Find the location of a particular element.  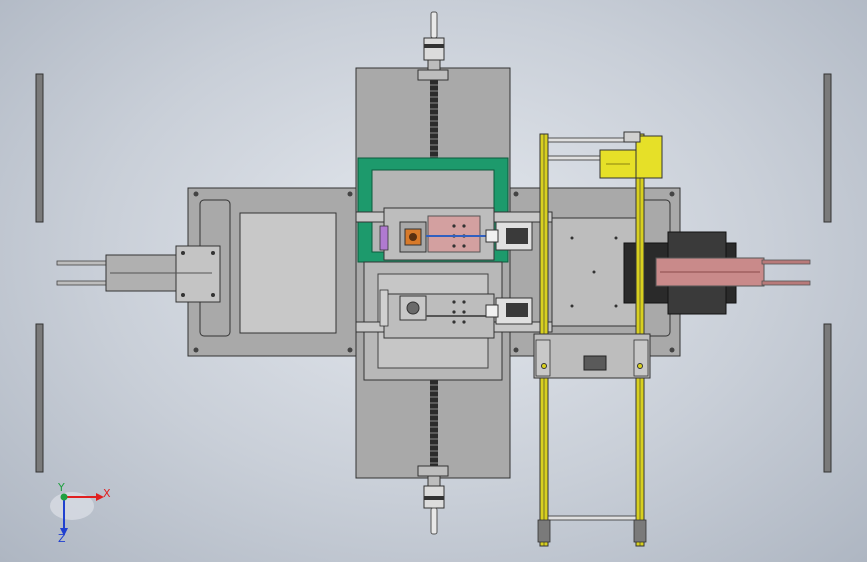

right-guard-bar-bottom is located at coordinates (827, 398).